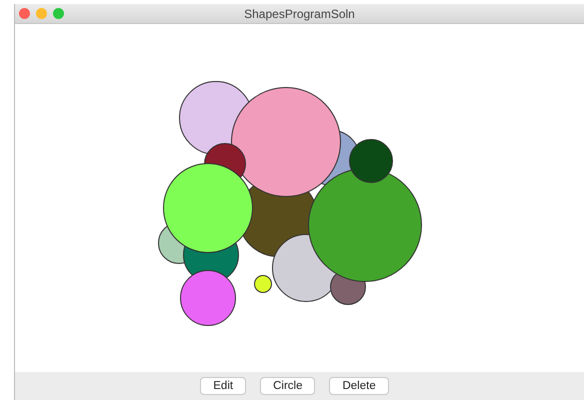 This screenshot has width=584, height=400. I want to click on push-button: Edit, so click(223, 386).